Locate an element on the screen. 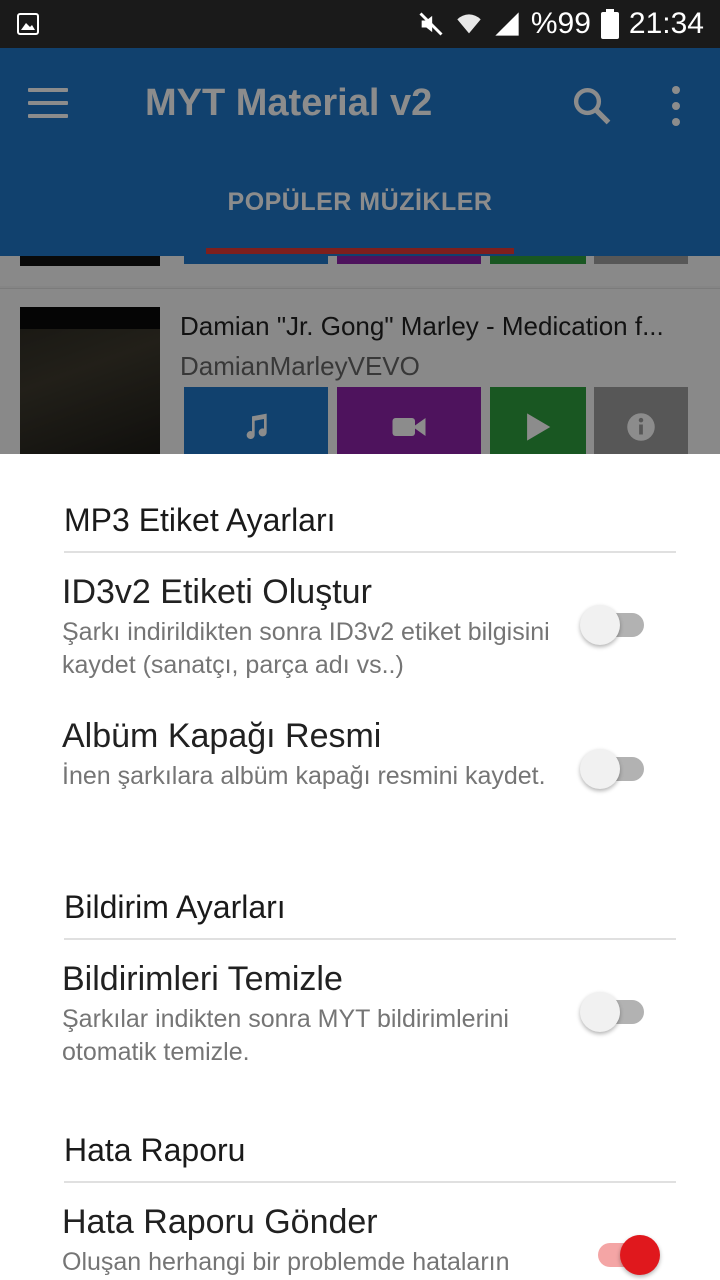 The width and height of the screenshot is (720, 1280). pref-title: Hata Raporu Gönder is located at coordinates (220, 1222).